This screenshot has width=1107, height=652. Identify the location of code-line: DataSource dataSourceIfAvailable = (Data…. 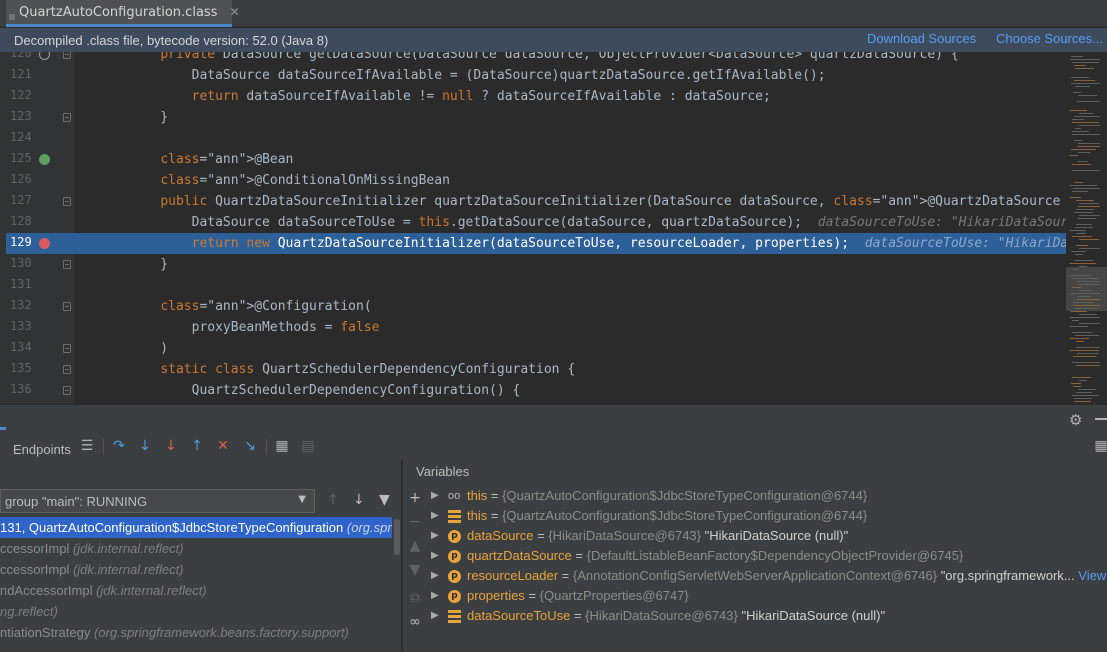
(570, 75).